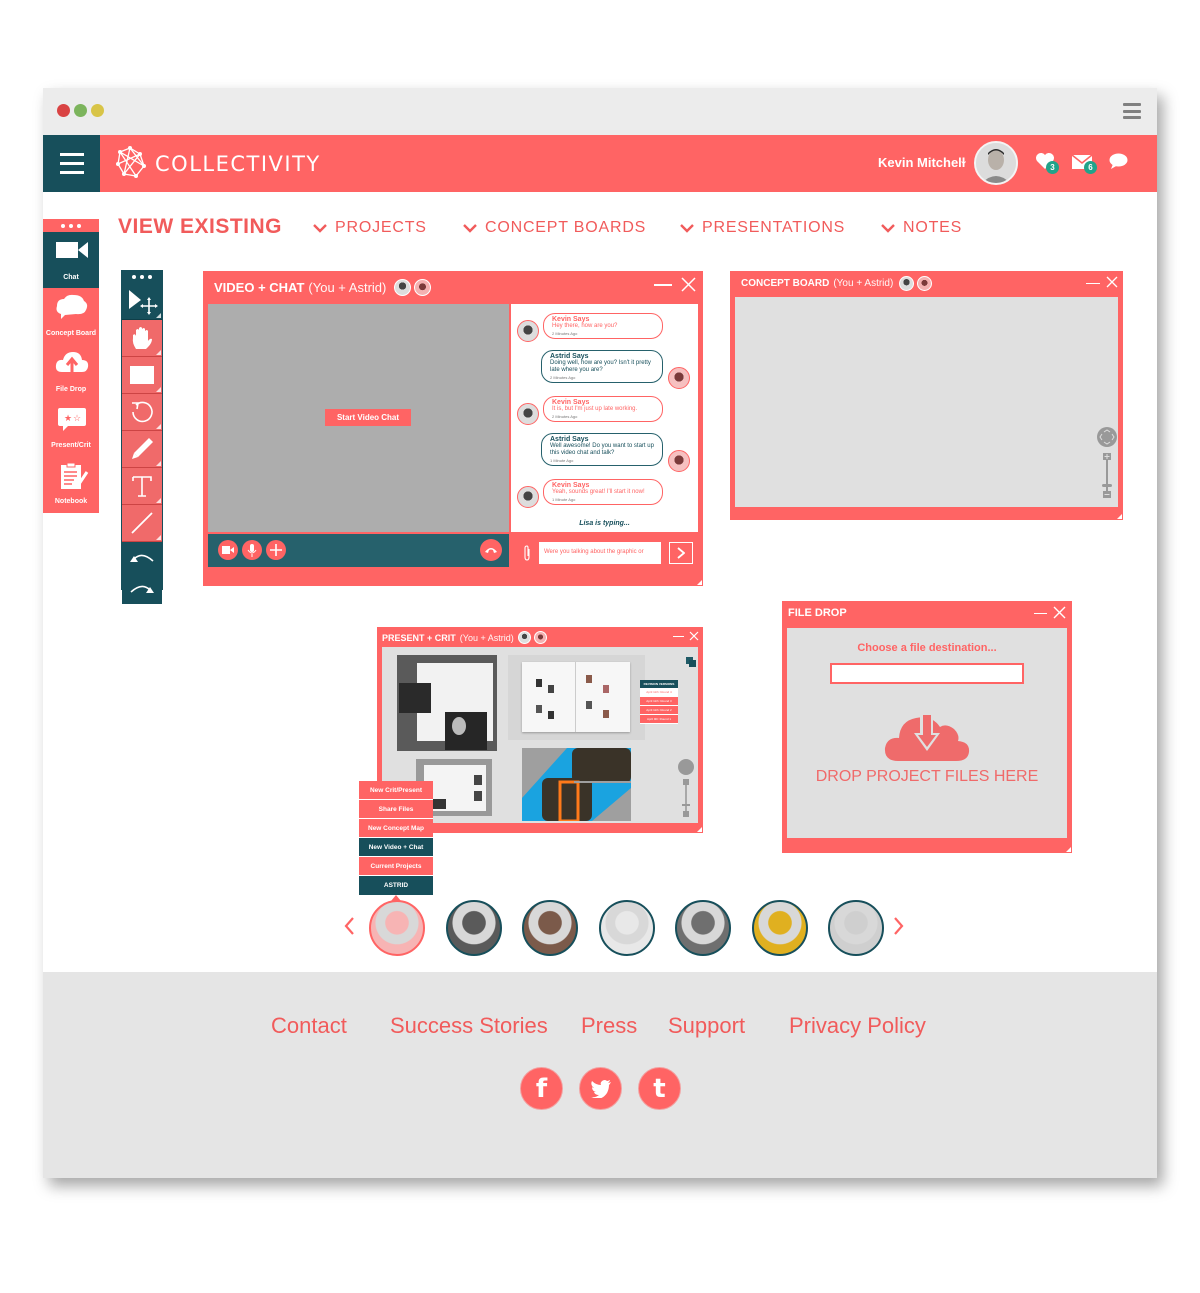 The image size is (1200, 1293). I want to click on footer-link-support: Support, so click(706, 1026).